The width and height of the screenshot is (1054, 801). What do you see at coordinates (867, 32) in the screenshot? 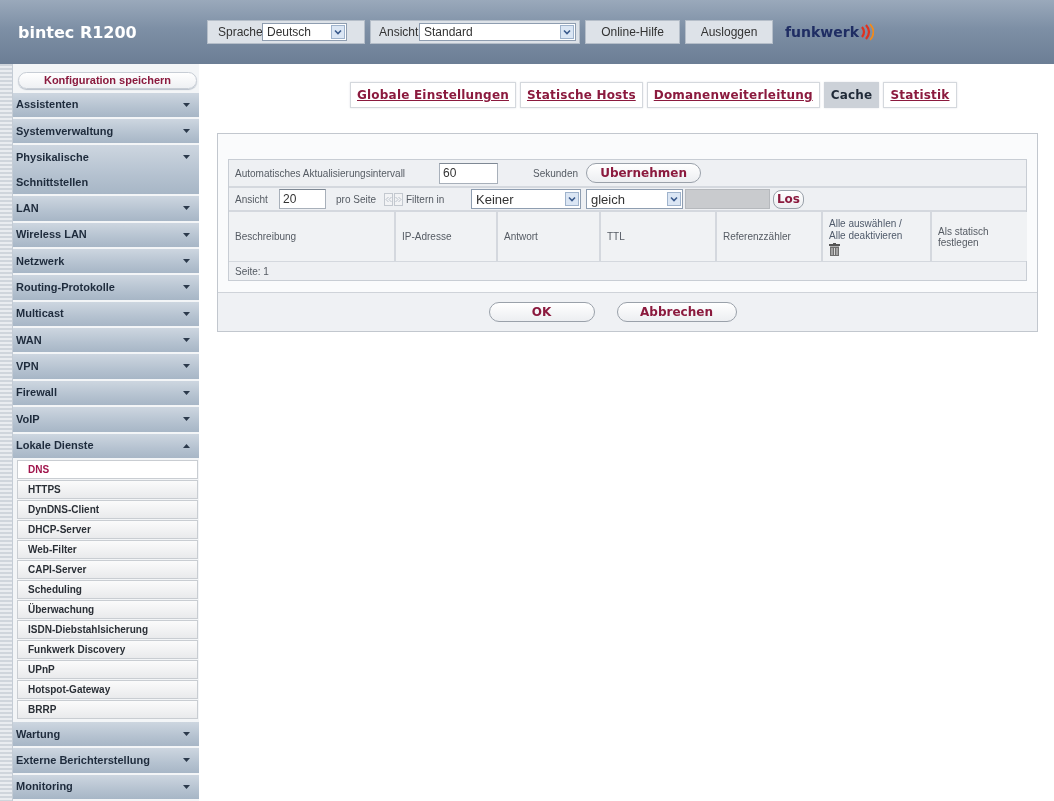
I see `signal-waves-icon` at bounding box center [867, 32].